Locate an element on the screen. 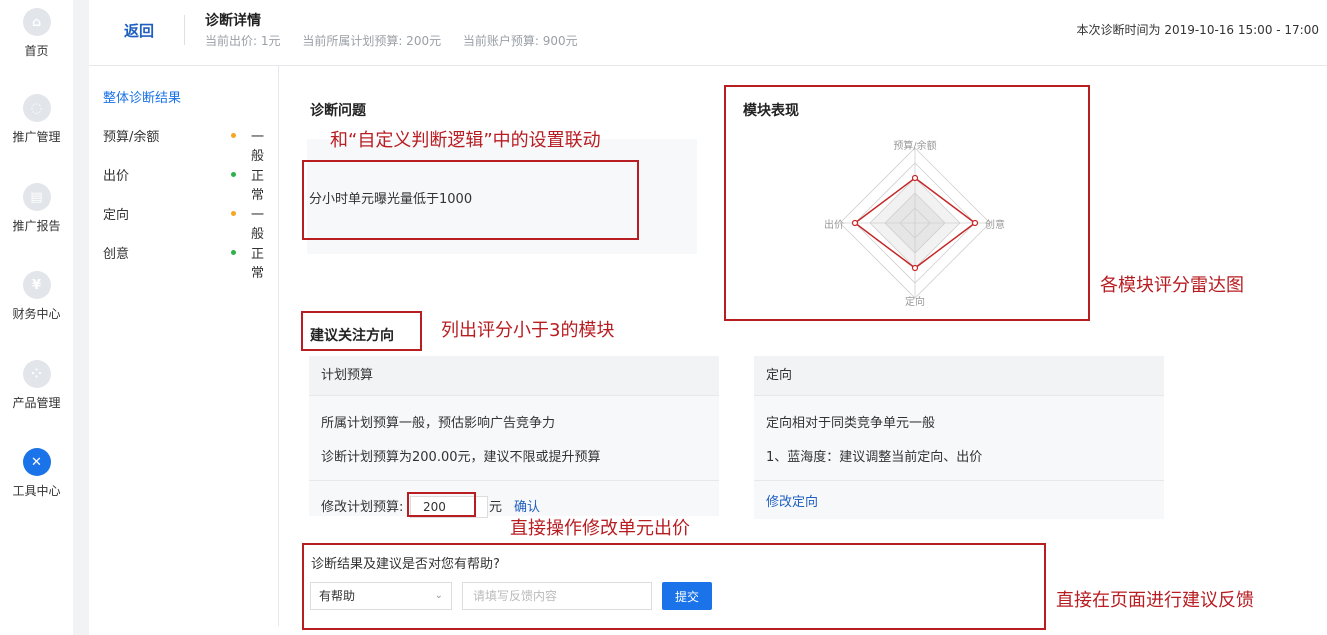  rail-item-product: ⁘ 产品管理 is located at coordinates (36, 385).